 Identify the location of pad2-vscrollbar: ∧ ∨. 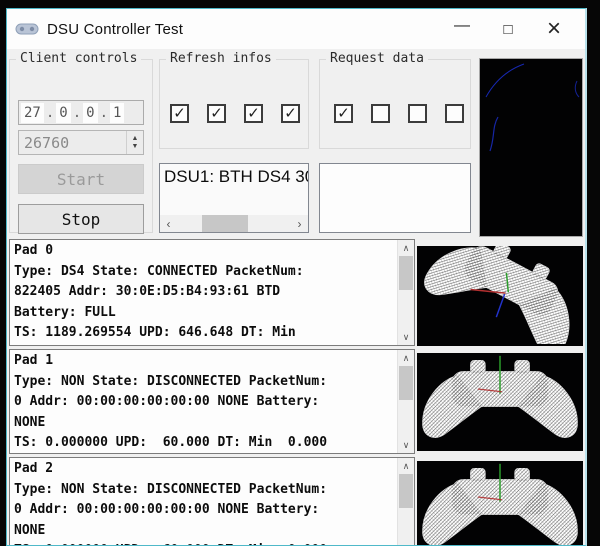
(405, 501).